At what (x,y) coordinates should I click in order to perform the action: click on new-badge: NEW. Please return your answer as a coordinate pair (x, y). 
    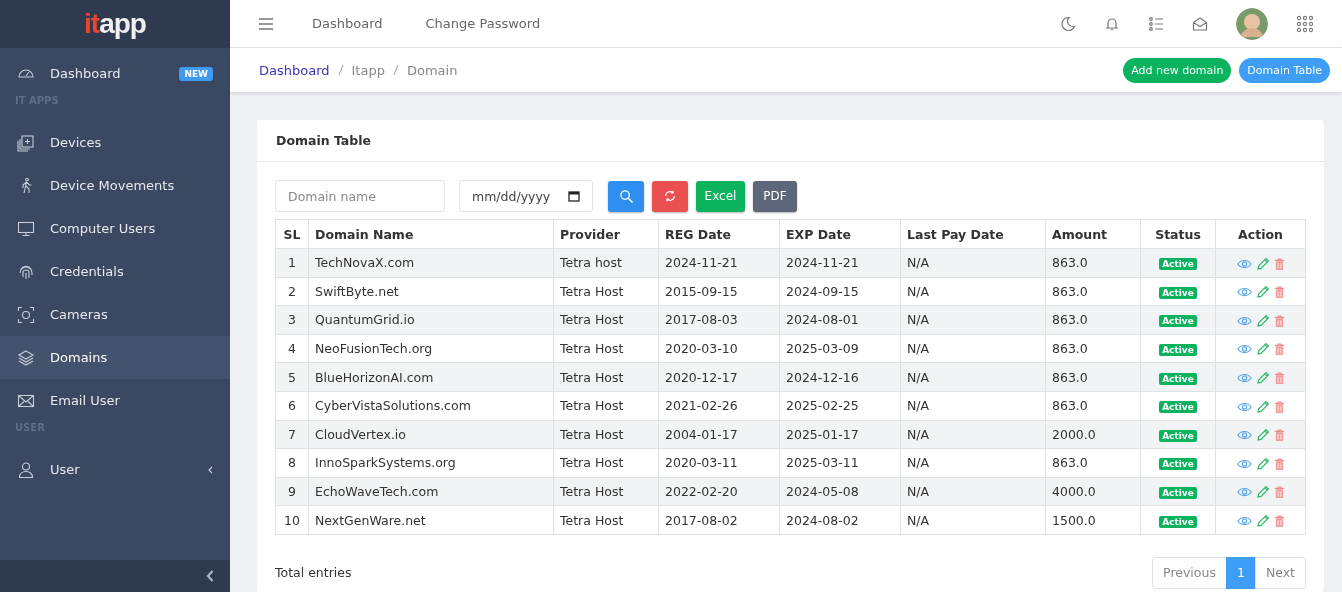
    Looking at the image, I should click on (196, 73).